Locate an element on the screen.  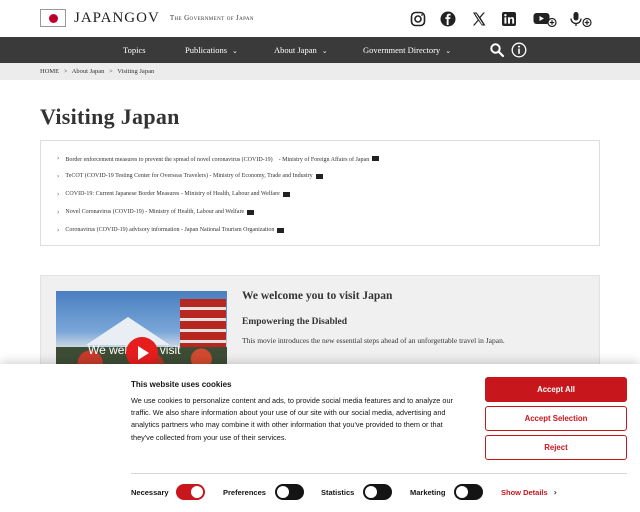
nav-item-label: About Japan is located at coordinates (295, 50).